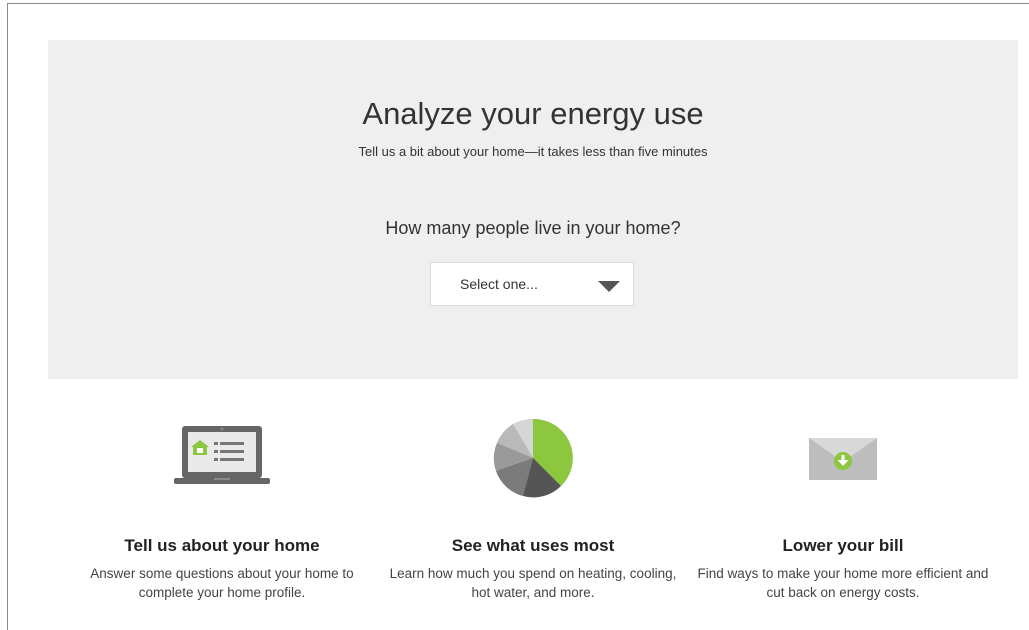 Image resolution: width=1029 pixels, height=630 pixels. Describe the element at coordinates (609, 286) in the screenshot. I see `chevron-down-icon` at that location.